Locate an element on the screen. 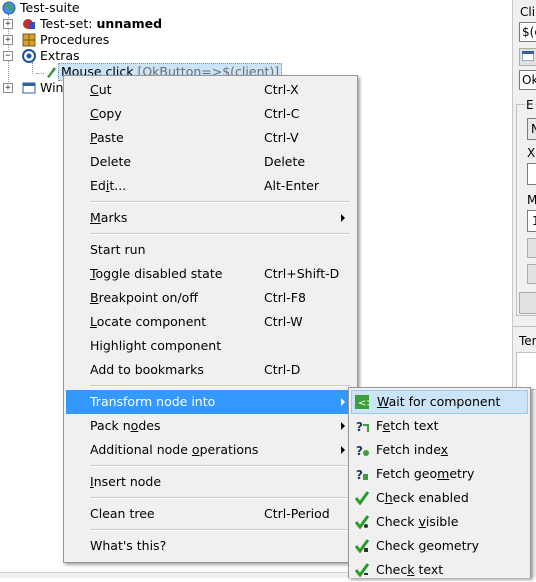 The height and width of the screenshot is (582, 536). menu-item-transform-node: Transform node into is located at coordinates (210, 402).